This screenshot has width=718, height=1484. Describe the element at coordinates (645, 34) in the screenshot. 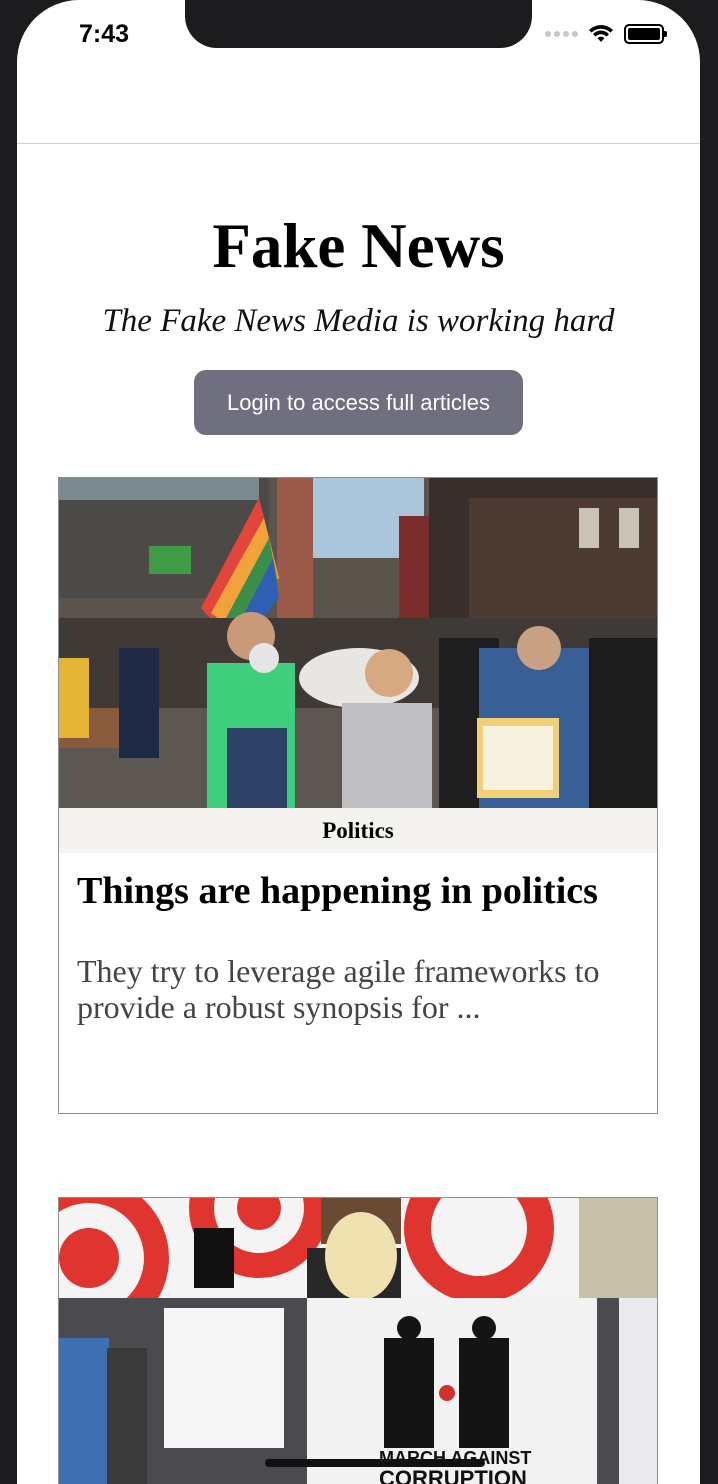

I see `battery-icon` at that location.